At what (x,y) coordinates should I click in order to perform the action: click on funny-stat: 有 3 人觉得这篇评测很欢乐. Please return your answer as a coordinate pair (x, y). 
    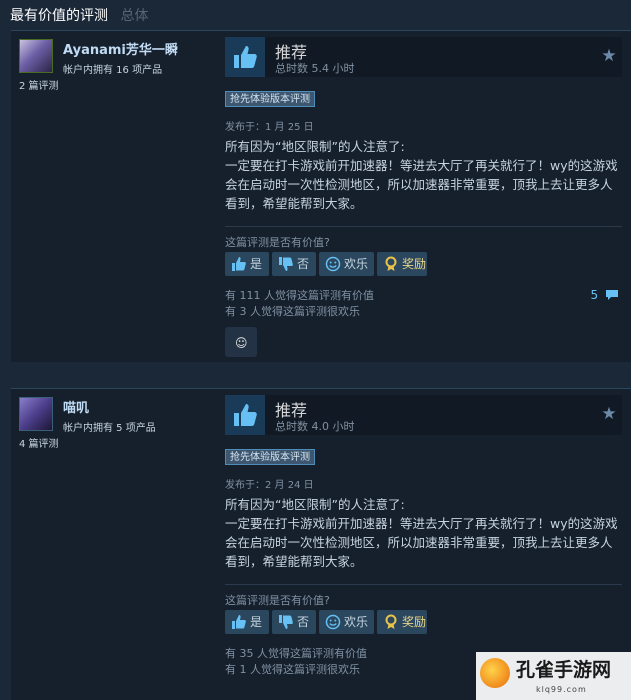
    Looking at the image, I should click on (292, 311).